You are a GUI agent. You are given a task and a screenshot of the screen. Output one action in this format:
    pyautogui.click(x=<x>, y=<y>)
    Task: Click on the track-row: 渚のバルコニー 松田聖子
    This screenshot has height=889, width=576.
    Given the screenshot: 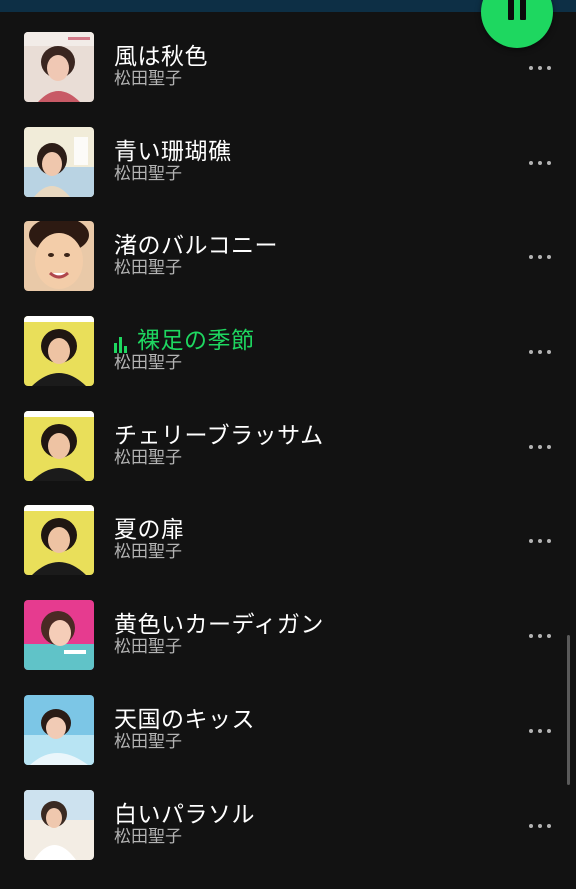 What is the action you would take?
    pyautogui.click(x=288, y=256)
    